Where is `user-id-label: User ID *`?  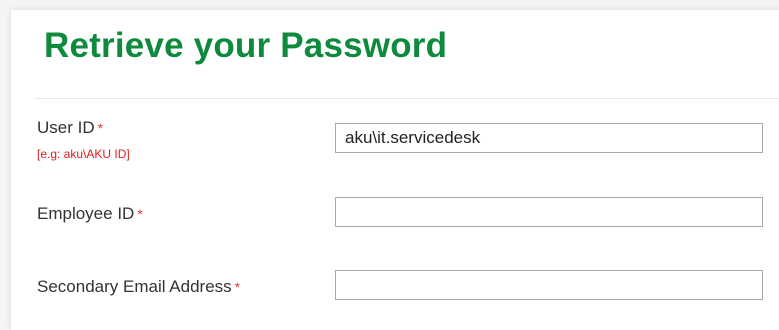 user-id-label: User ID * is located at coordinates (70, 128).